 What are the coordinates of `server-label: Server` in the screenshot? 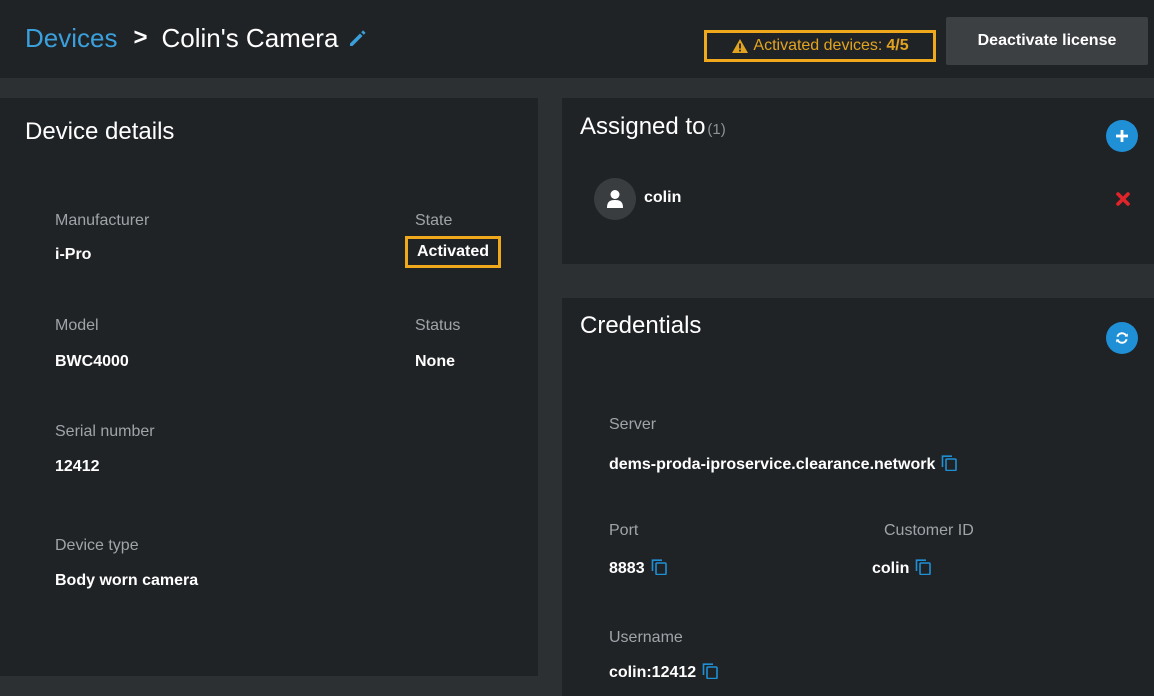 It's located at (633, 424).